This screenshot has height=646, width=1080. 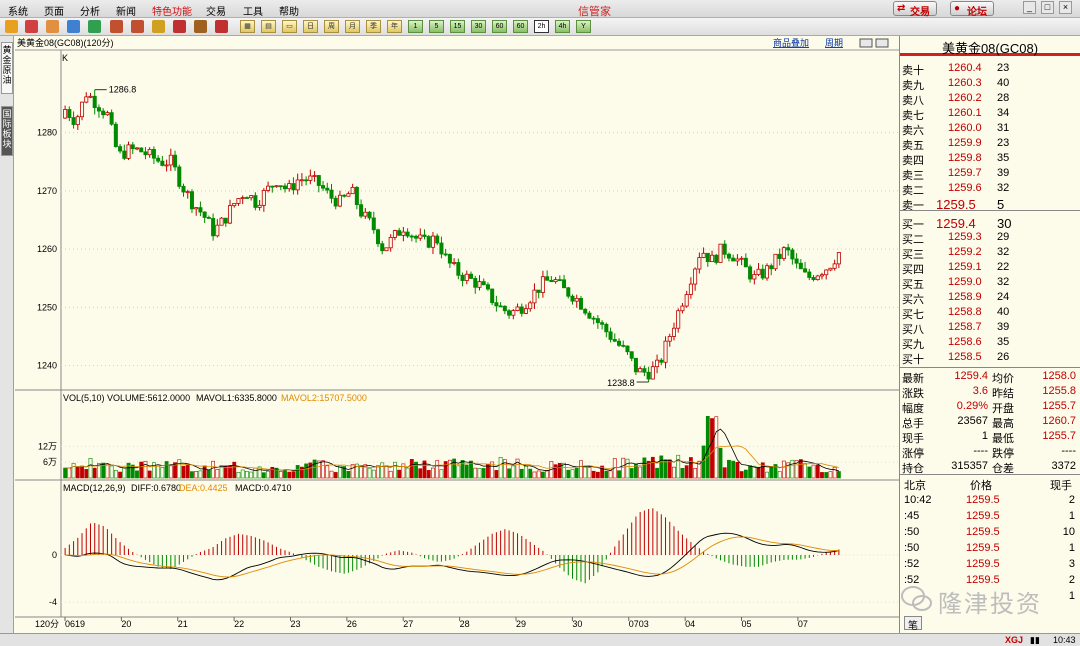 I want to click on stat-row: 总手 23567 最高 1260.7, so click(x=990, y=422).